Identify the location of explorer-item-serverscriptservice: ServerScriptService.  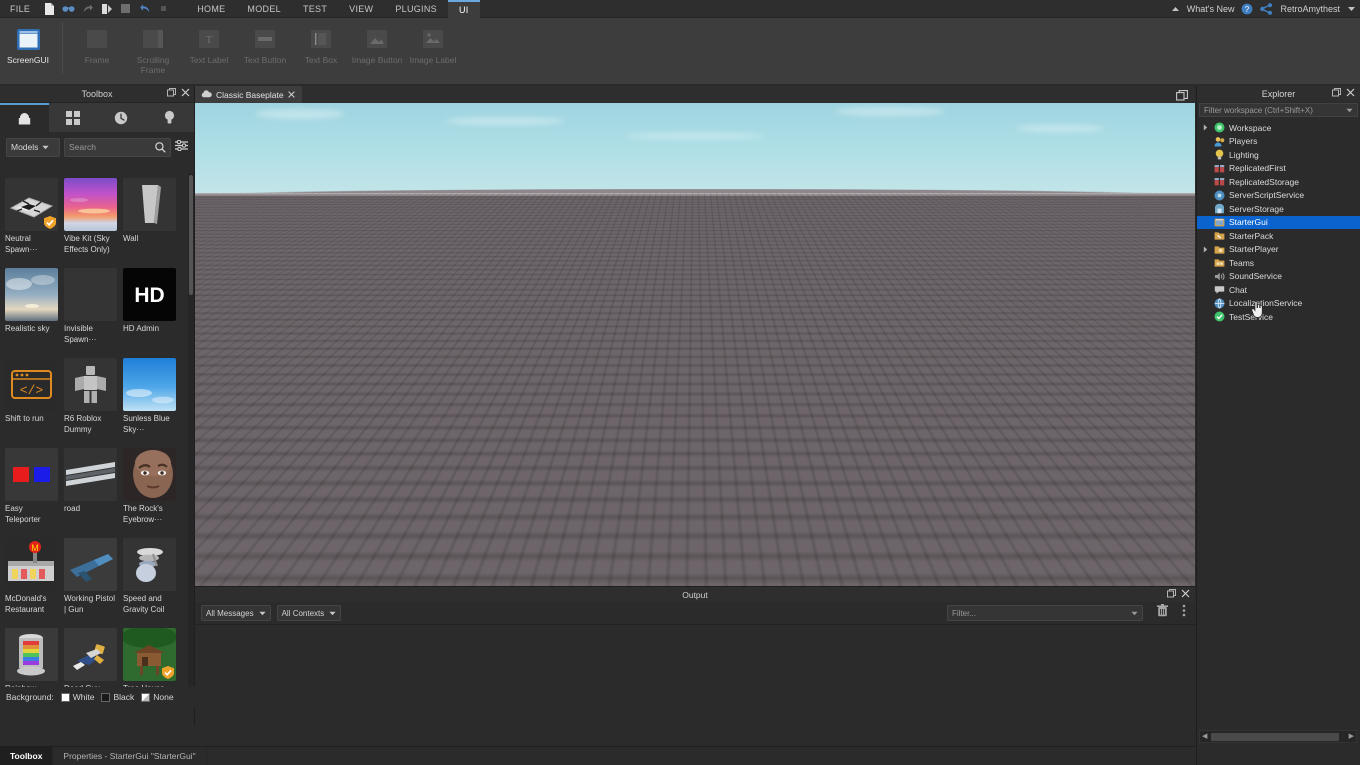
(1278, 196).